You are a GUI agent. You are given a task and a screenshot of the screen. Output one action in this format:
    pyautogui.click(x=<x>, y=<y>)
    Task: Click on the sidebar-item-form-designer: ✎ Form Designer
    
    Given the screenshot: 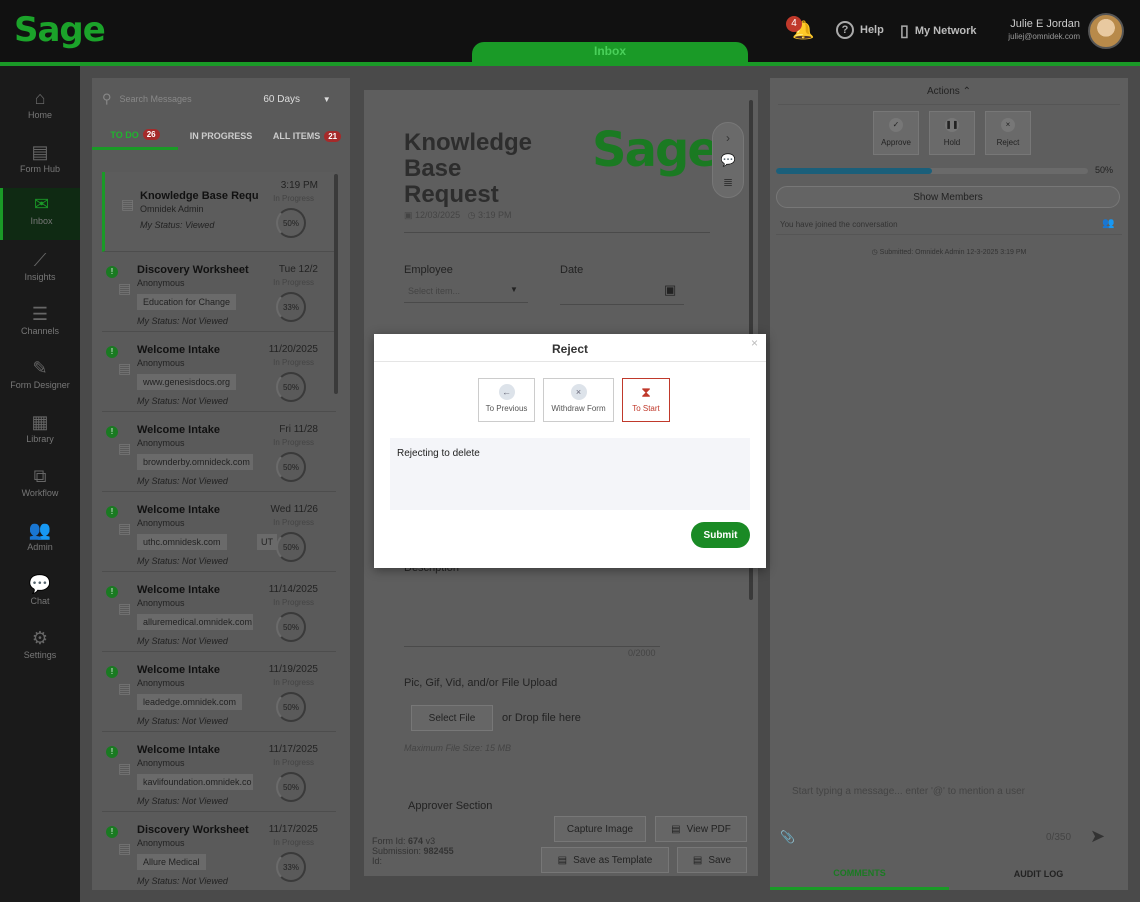 What is the action you would take?
    pyautogui.click(x=40, y=378)
    